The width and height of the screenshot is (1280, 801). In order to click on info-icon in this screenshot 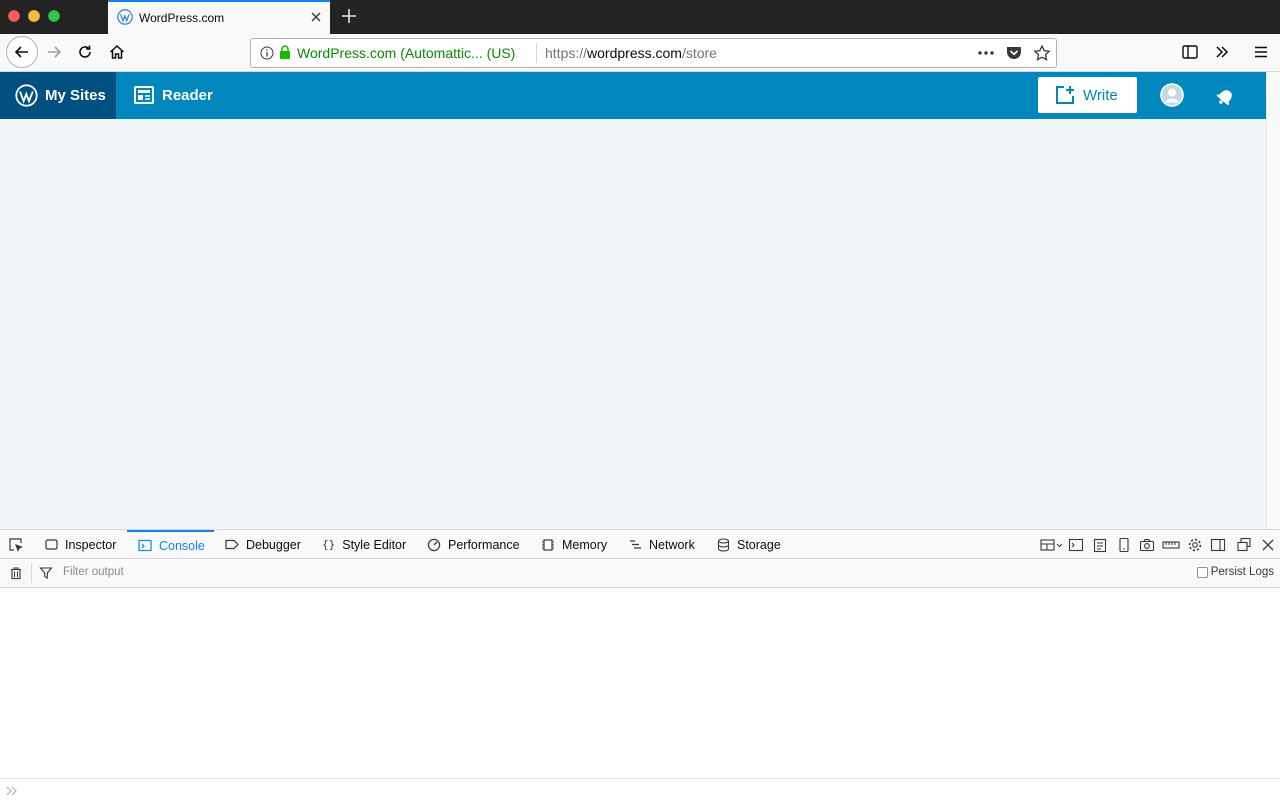, I will do `click(267, 53)`.